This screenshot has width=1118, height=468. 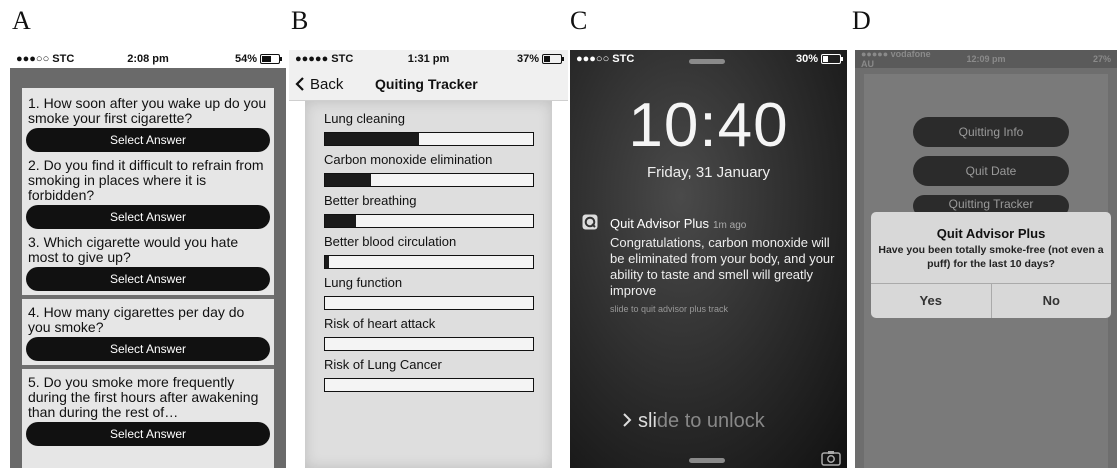 I want to click on battery-percent: 37%, so click(x=527, y=59).